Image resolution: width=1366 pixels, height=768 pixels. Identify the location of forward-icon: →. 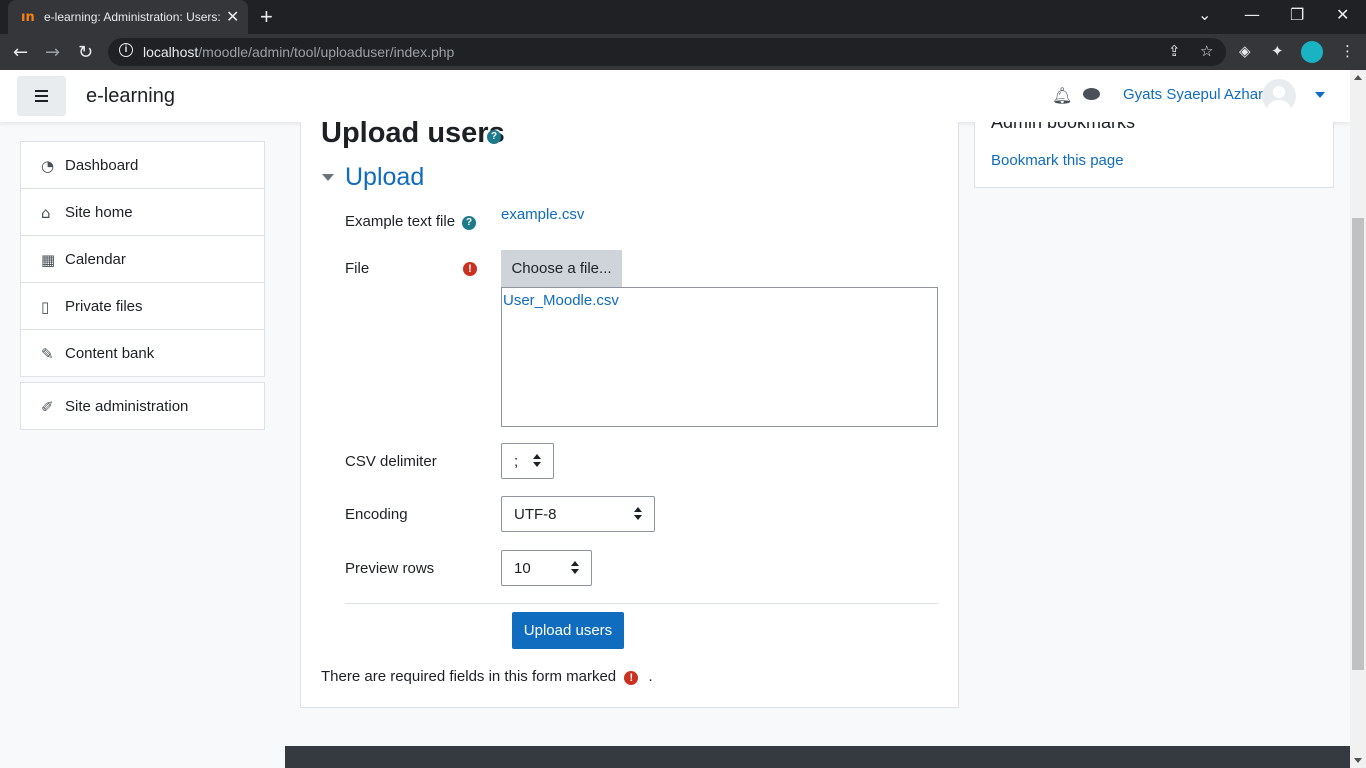
(52, 52).